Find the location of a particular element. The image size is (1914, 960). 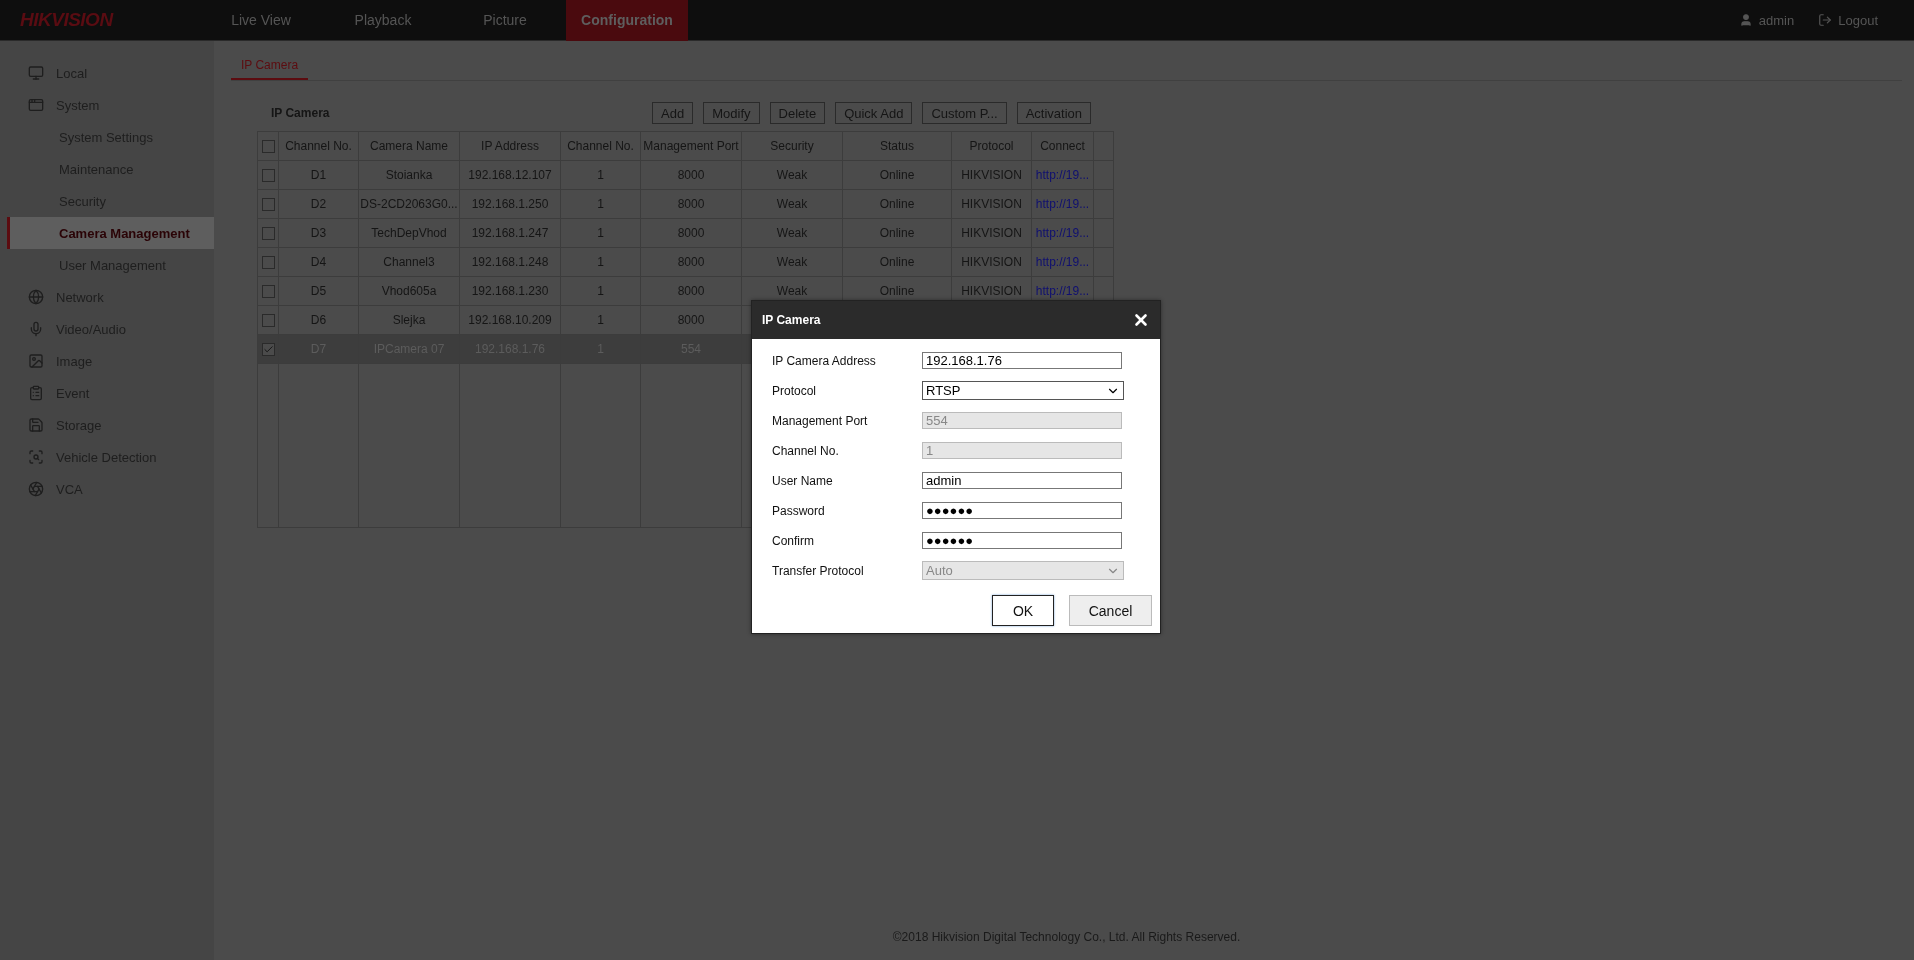

nav-tab: Live View is located at coordinates (261, 20).